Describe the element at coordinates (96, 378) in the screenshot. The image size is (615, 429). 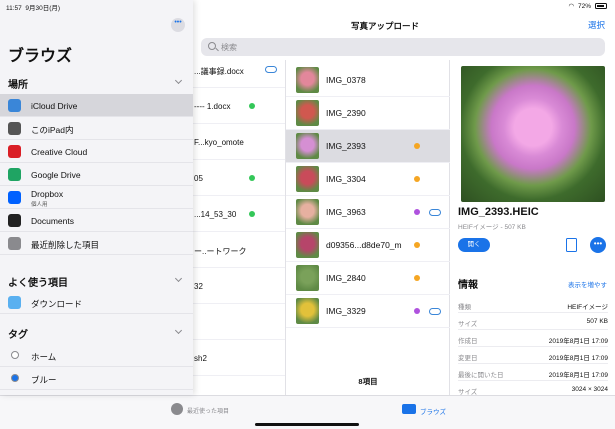
I see `sidebar-item: ブルー` at that location.